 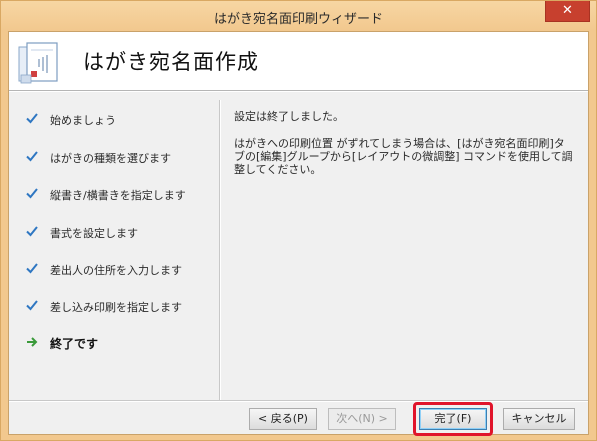 I want to click on step-item-start: 始めましょう, so click(x=115, y=120).